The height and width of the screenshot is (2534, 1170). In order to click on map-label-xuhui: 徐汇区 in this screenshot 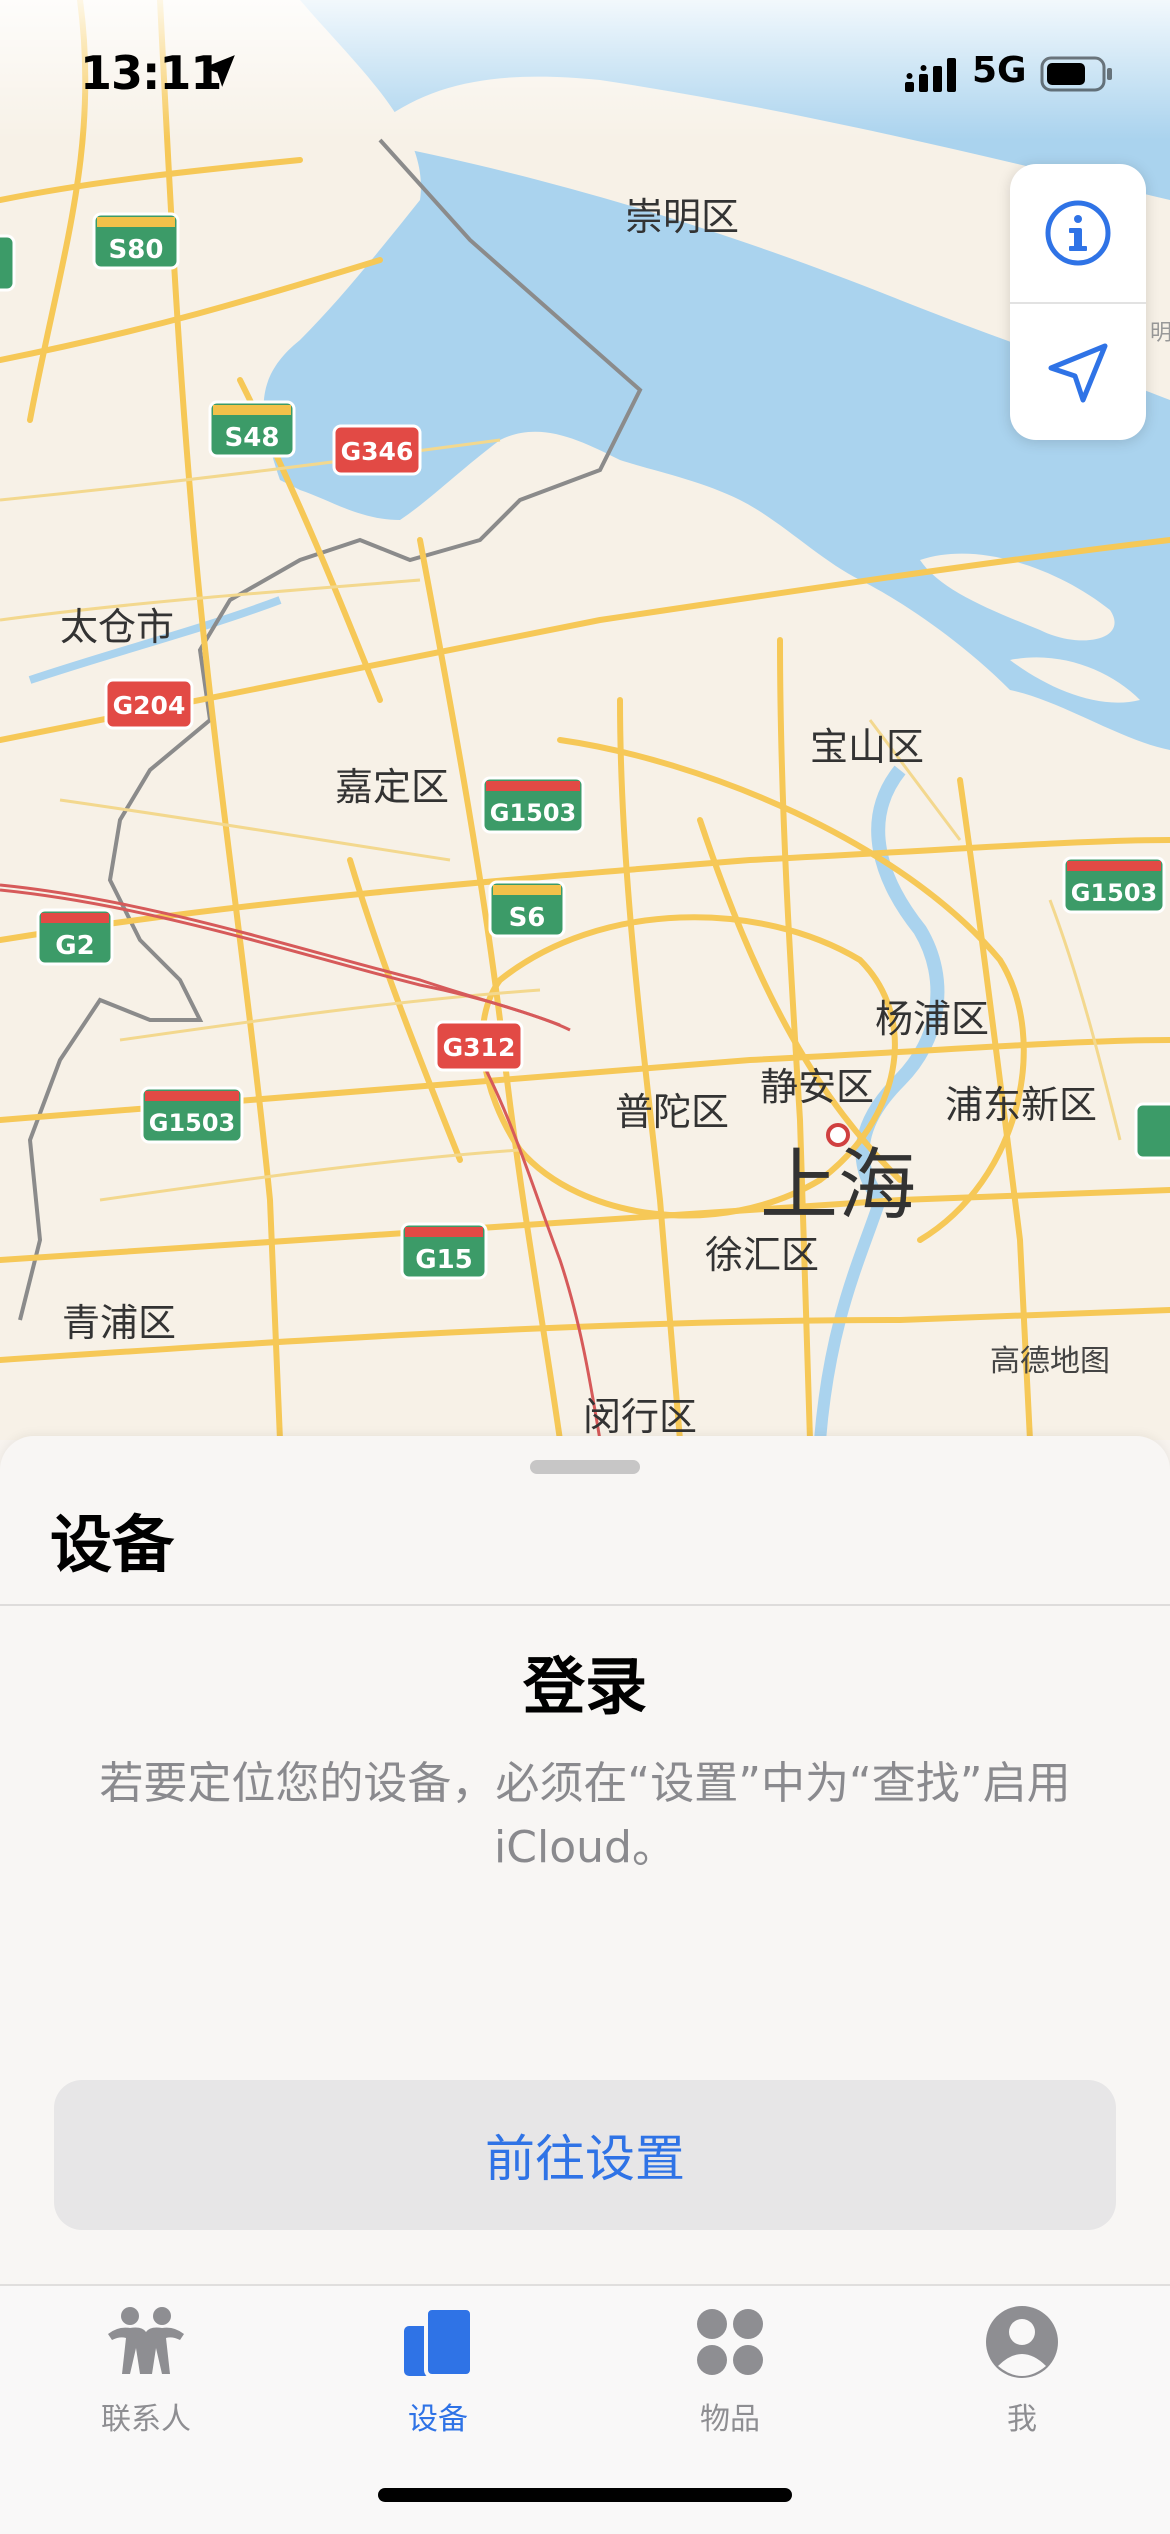, I will do `click(762, 1255)`.